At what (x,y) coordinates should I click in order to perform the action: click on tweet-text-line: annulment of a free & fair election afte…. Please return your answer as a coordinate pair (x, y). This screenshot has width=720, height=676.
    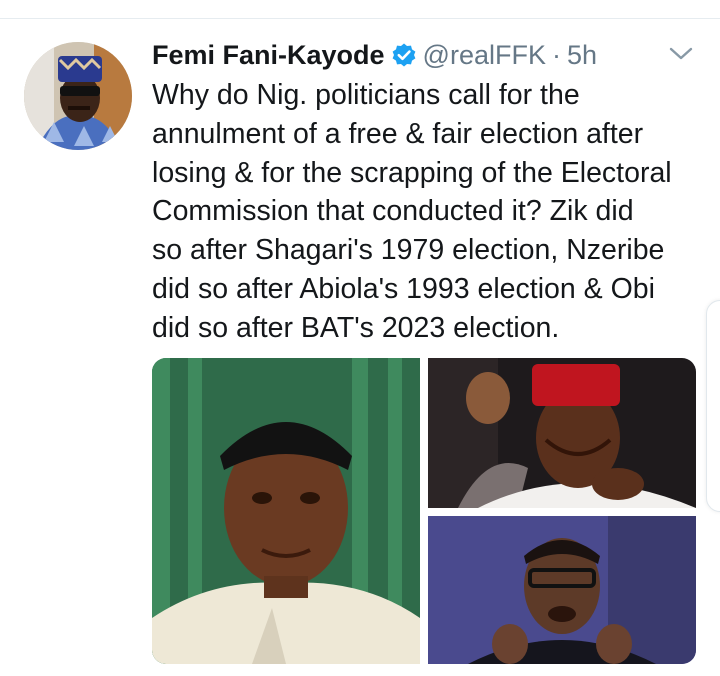
    Looking at the image, I should click on (398, 133).